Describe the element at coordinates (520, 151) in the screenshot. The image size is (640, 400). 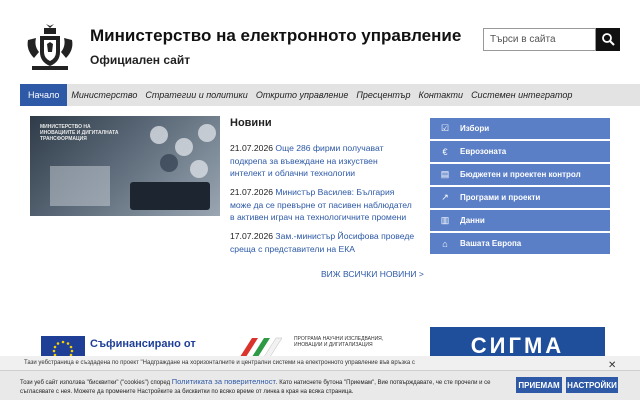
I see `side-link-eurozone: € Еврозоната` at that location.